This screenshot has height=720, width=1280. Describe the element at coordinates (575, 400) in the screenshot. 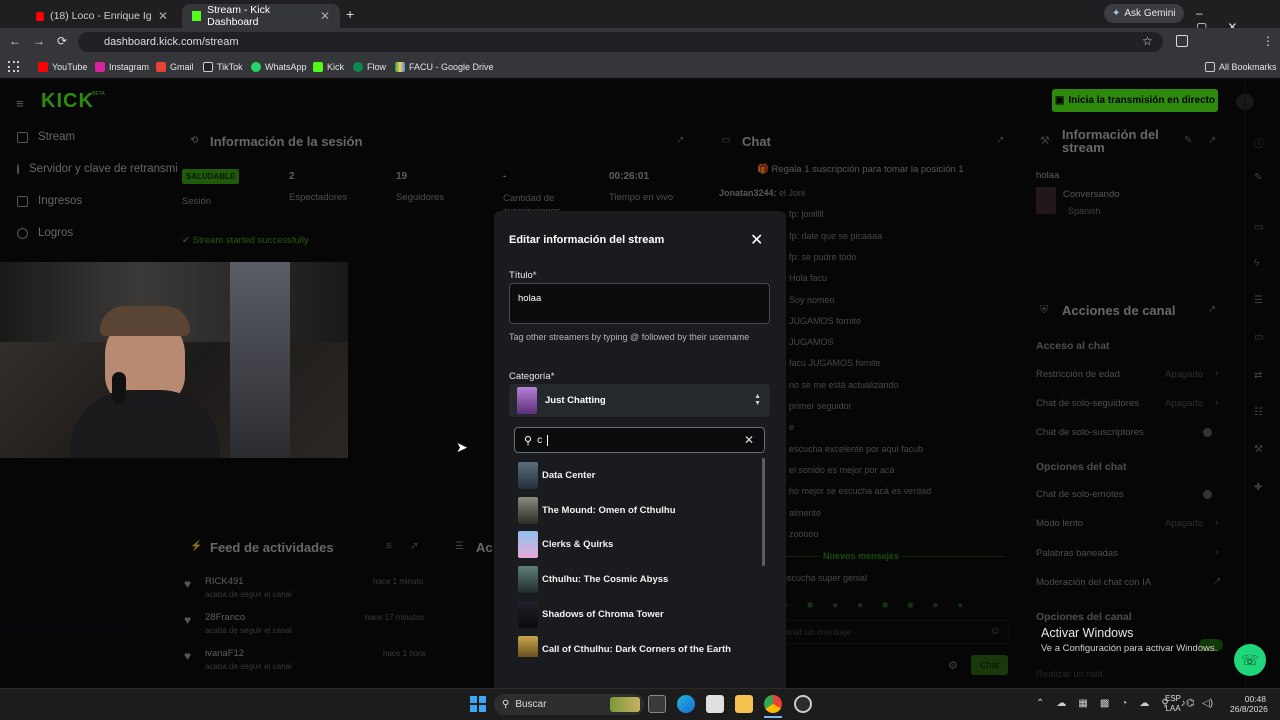

I see `category-select-value: Just Chatting` at that location.